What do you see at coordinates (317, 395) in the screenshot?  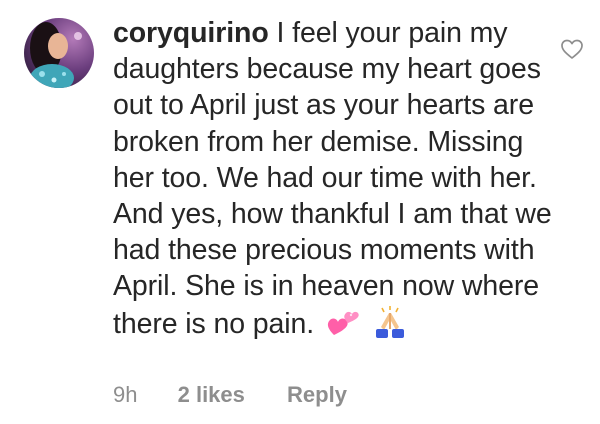 I see `reply-button: Reply` at bounding box center [317, 395].